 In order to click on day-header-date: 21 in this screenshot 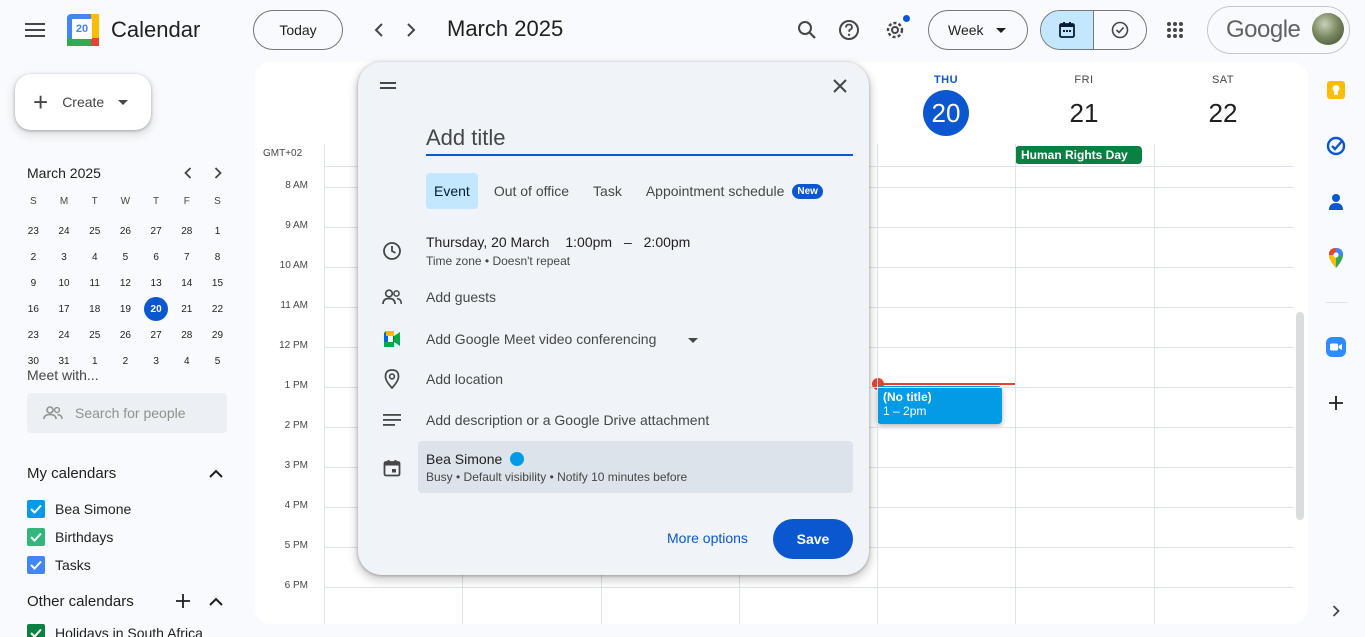, I will do `click(1084, 113)`.